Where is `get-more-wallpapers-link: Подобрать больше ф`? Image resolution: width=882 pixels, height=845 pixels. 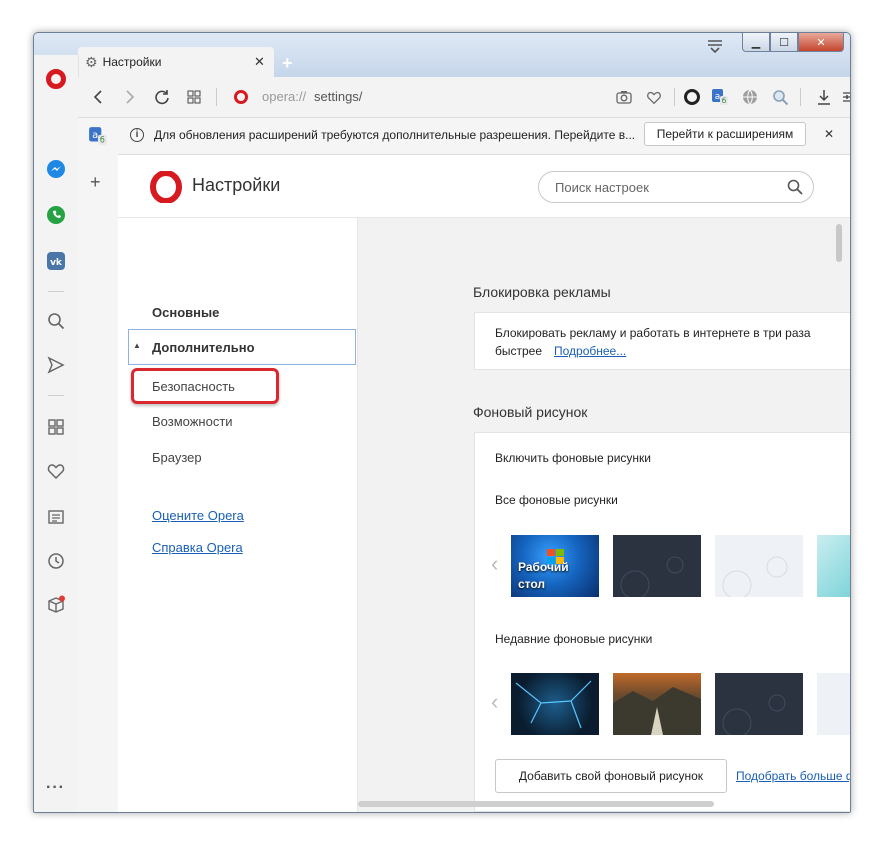 get-more-wallpapers-link: Подобрать больше ф is located at coordinates (793, 776).